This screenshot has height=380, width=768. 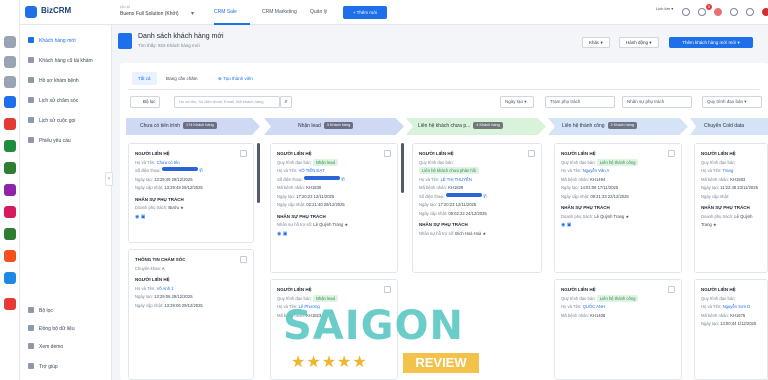 What do you see at coordinates (192, 13) in the screenshot?
I see `chevron-down-icon: ▾` at bounding box center [192, 13].